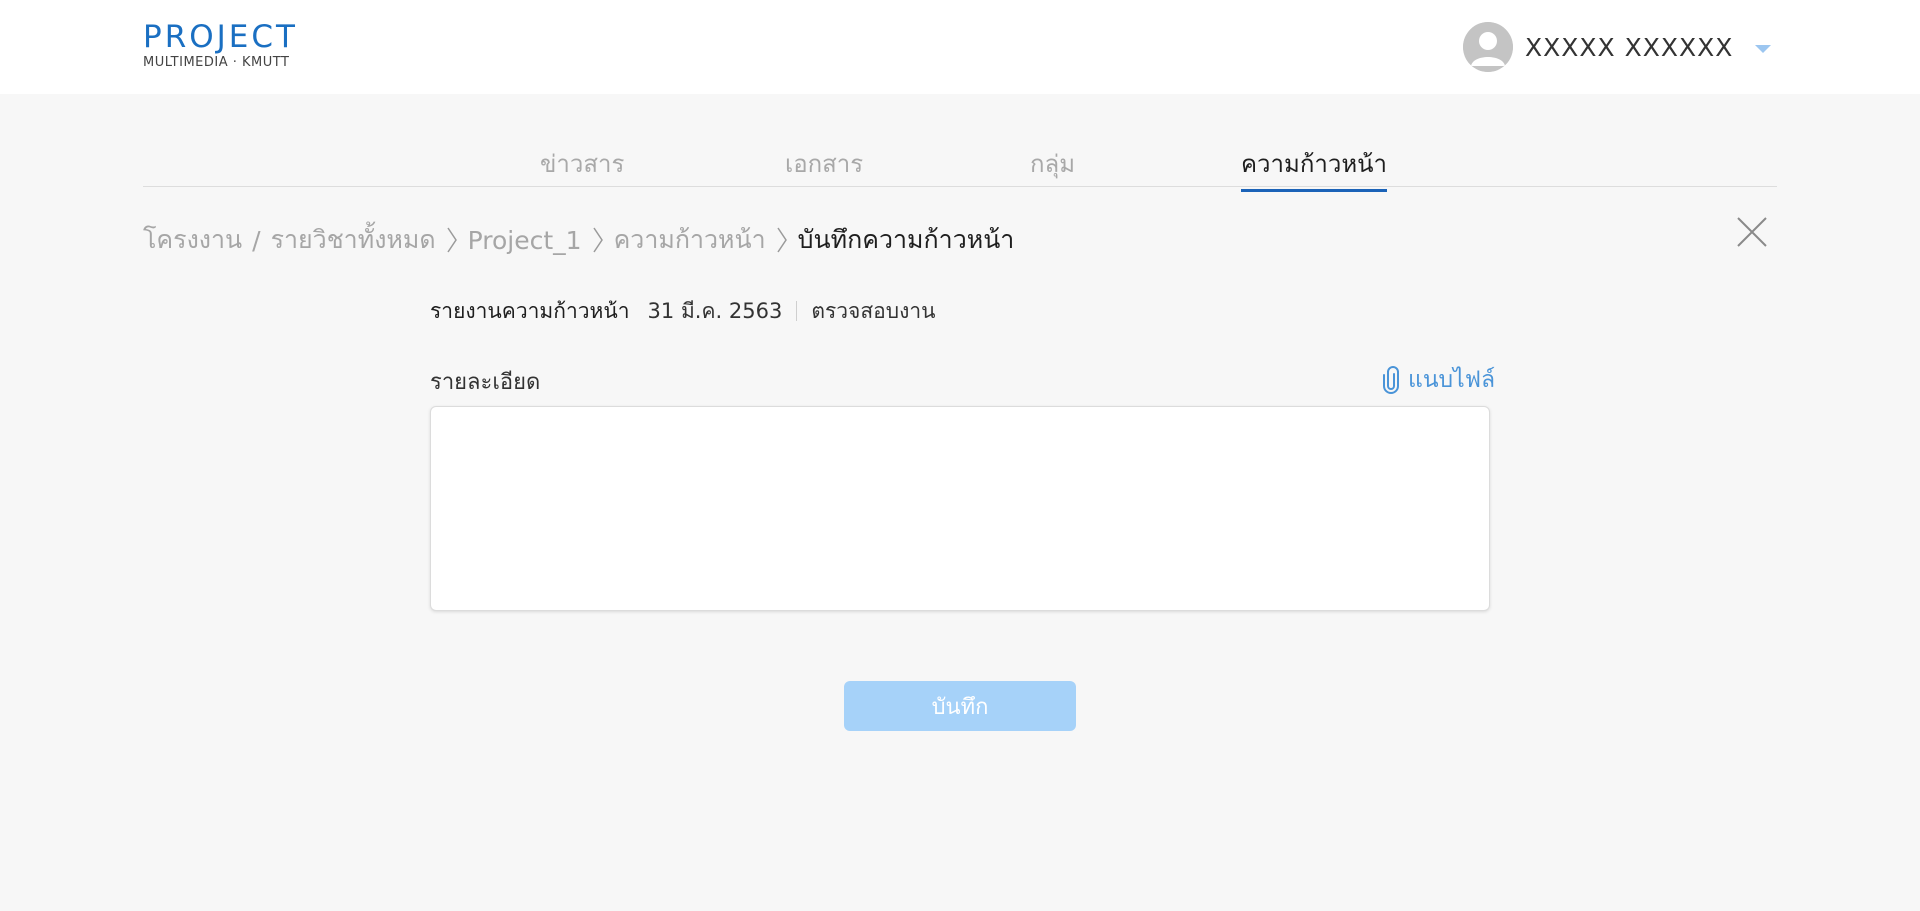 This screenshot has width=1920, height=911. Describe the element at coordinates (1752, 232) in the screenshot. I see `close-icon` at that location.